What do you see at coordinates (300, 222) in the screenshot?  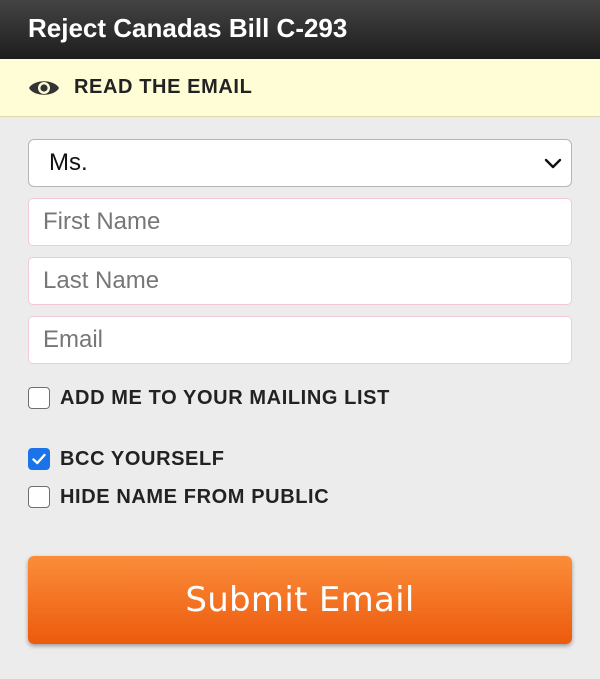 I see `first-name-input` at bounding box center [300, 222].